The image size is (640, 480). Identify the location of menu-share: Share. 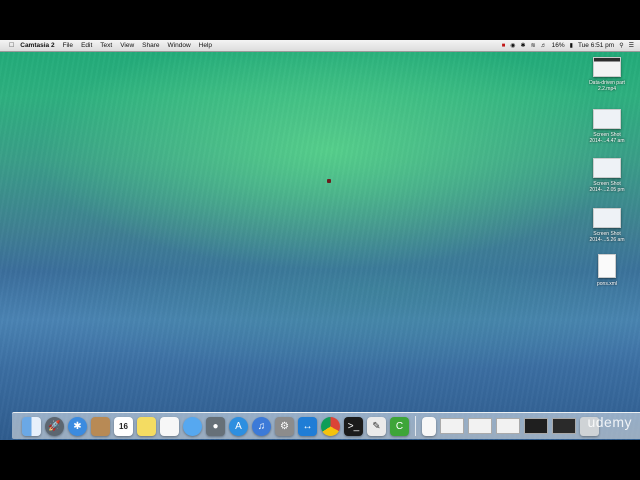
(150, 45).